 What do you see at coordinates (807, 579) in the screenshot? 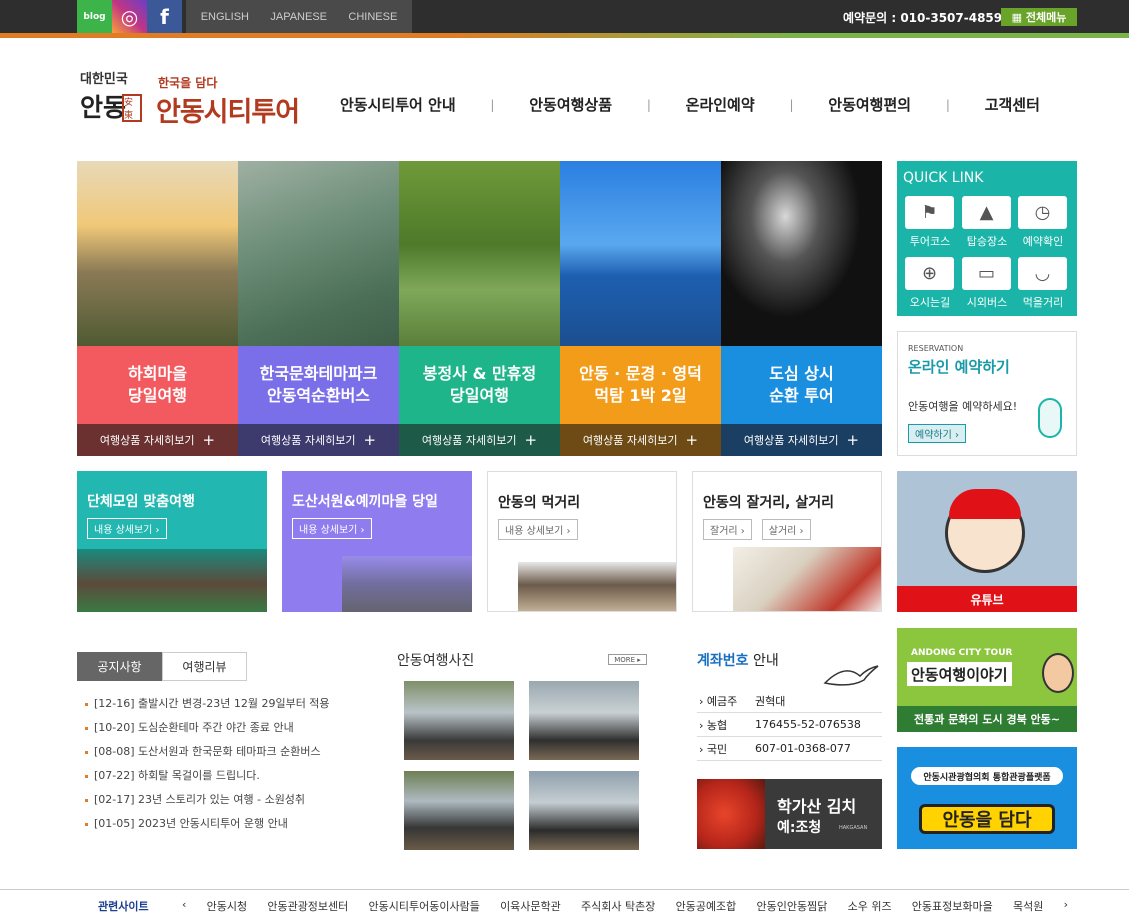
I see `card-photo-products` at bounding box center [807, 579].